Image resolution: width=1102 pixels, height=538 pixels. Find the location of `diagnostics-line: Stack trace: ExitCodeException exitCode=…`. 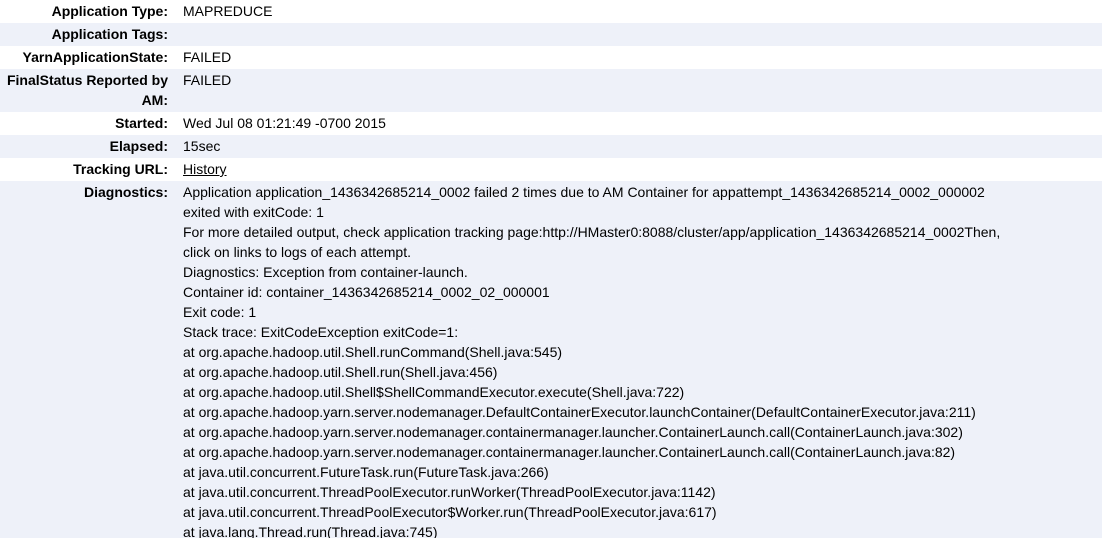

diagnostics-line: Stack trace: ExitCodeException exitCode=… is located at coordinates (321, 332).